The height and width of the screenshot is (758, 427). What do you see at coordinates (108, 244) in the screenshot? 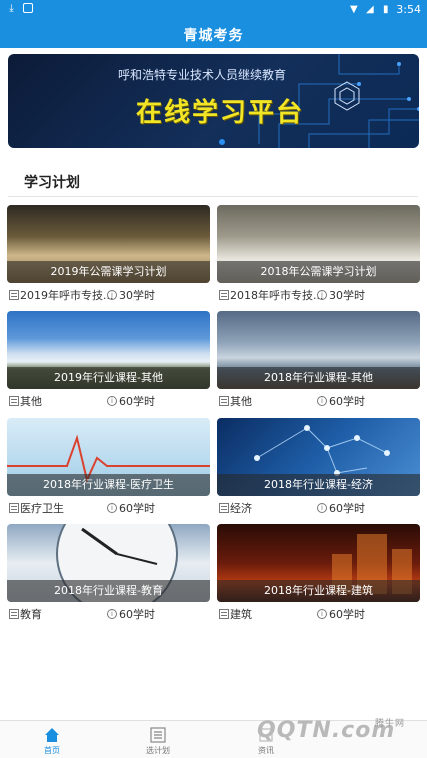
I see `course-image: 2019年公需课学习计划` at bounding box center [108, 244].